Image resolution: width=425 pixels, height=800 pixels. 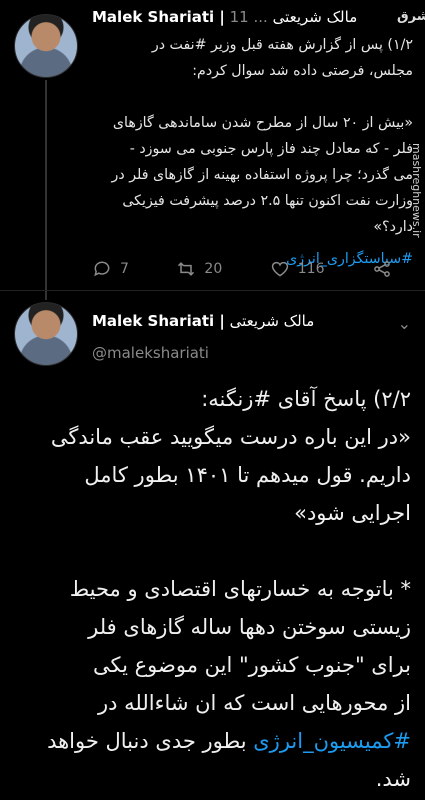 I want to click on divider, so click(x=212, y=290).